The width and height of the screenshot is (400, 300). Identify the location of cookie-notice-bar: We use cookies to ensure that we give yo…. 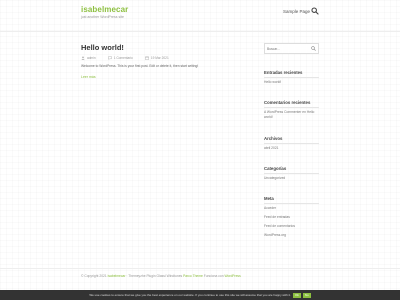
(200, 295).